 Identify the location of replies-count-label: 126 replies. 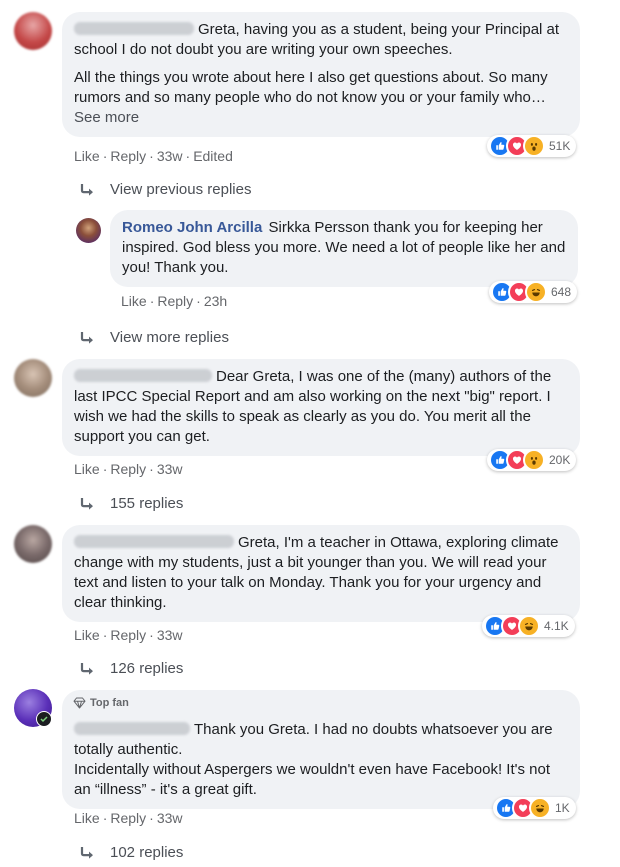
(147, 668).